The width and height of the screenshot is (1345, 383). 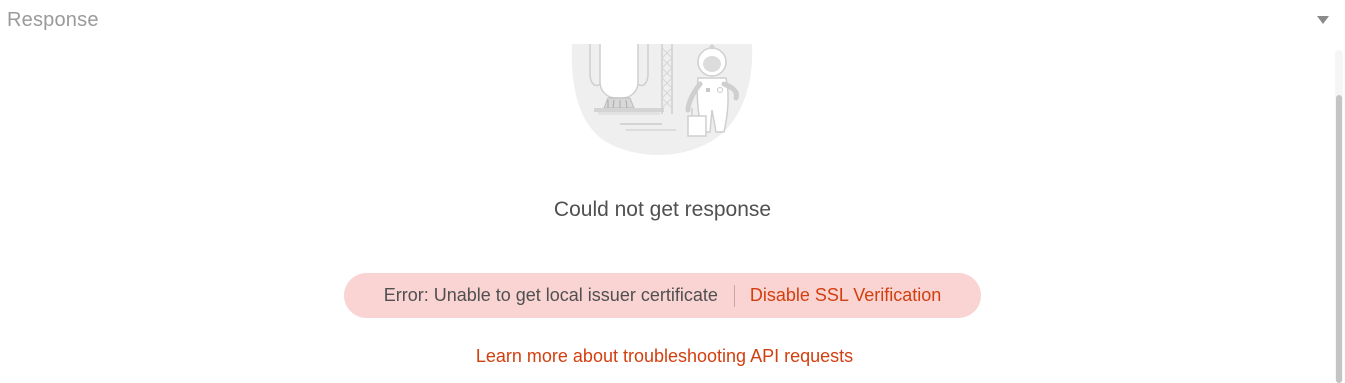 What do you see at coordinates (1323, 20) in the screenshot?
I see `chevron-down-icon` at bounding box center [1323, 20].